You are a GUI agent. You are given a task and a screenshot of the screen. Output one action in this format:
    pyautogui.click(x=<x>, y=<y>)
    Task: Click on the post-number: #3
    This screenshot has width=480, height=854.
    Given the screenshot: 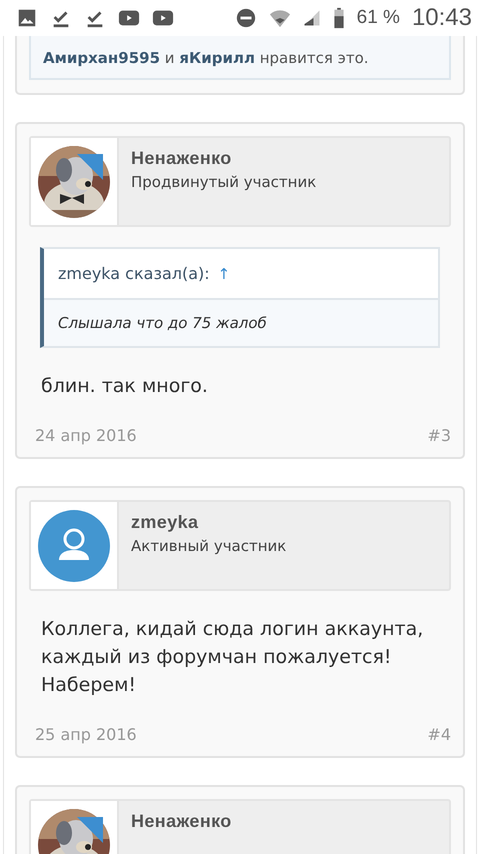 What is the action you would take?
    pyautogui.click(x=439, y=435)
    